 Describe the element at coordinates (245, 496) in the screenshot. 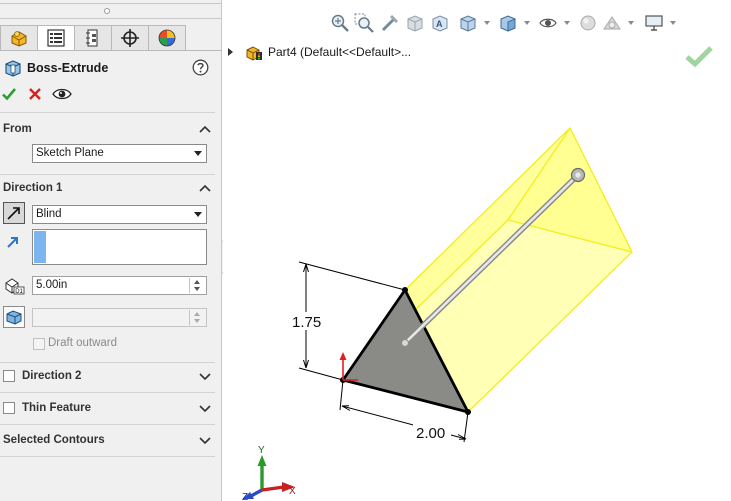

I see `triad-z-label: Z` at that location.